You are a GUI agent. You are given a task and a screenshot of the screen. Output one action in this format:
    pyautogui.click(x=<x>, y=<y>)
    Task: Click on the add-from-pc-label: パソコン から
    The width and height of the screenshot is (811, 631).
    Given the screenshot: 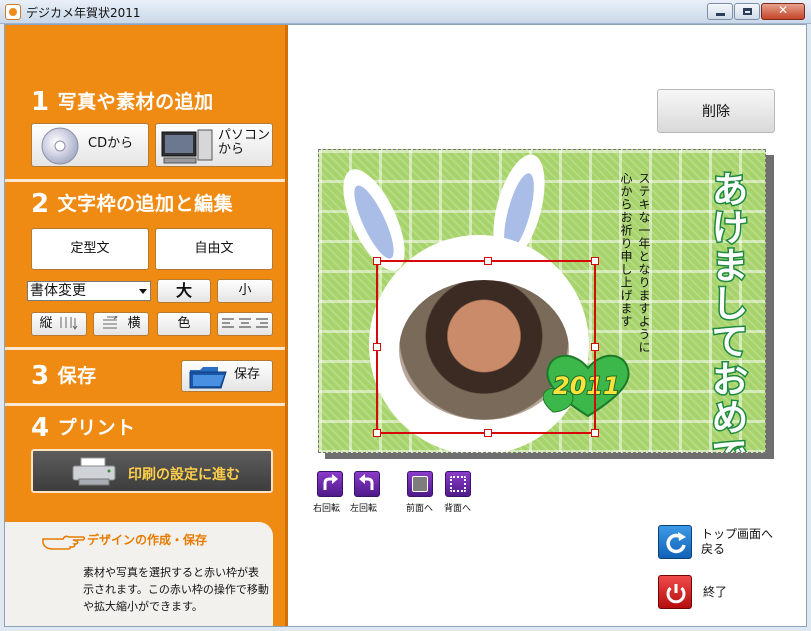 What is the action you would take?
    pyautogui.click(x=244, y=143)
    